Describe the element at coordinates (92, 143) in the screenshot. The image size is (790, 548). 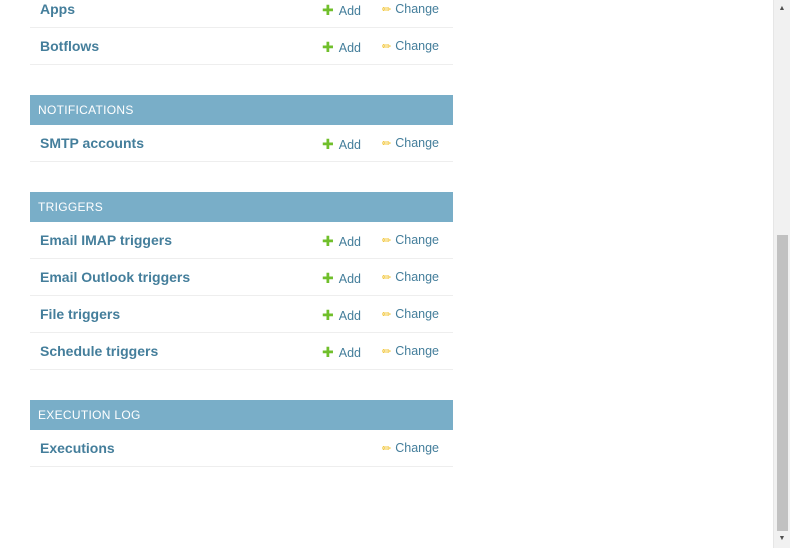
I see `model-link-smtp-accounts: SMTP accounts` at that location.